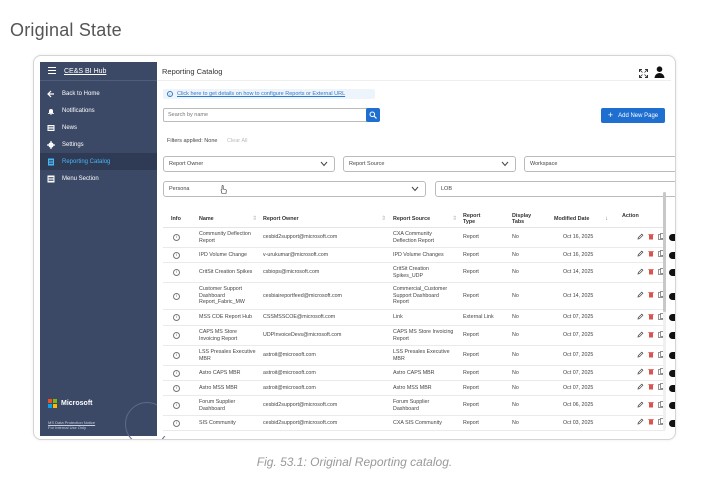 The height and width of the screenshot is (482, 709). What do you see at coordinates (98, 93) in the screenshot?
I see `sidebar-item-back-to-home: Back to Home` at bounding box center [98, 93].